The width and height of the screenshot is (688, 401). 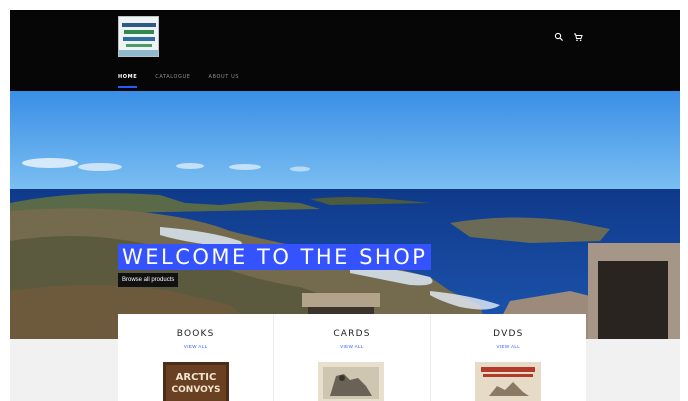 What do you see at coordinates (223, 80) in the screenshot?
I see `nav-item-about-us: ABOUT US` at bounding box center [223, 80].